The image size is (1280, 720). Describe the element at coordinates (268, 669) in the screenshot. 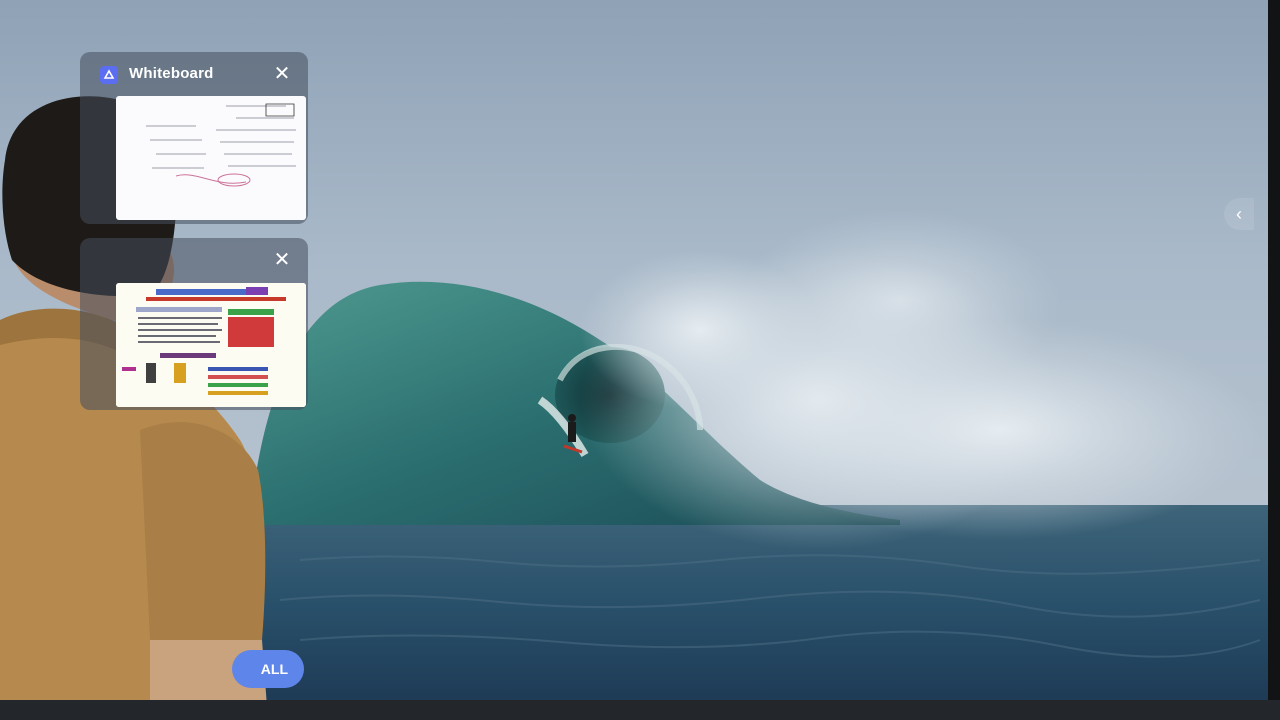

I see `clear-all-button: ALL` at that location.